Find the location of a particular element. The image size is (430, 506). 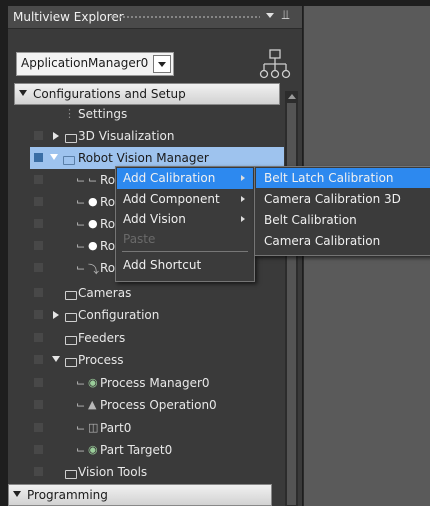

tree-scrollbar is located at coordinates (291, 298).